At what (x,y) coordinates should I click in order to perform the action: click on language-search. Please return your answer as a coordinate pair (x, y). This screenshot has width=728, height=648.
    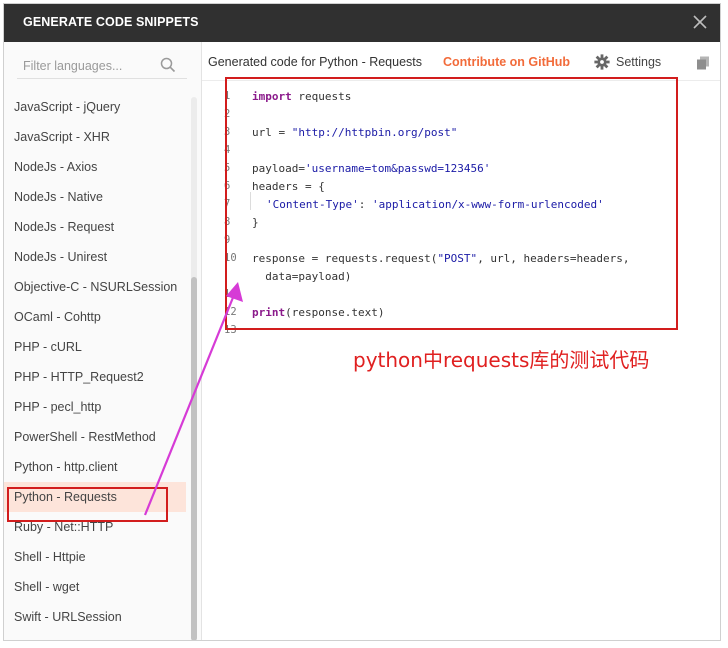
    Looking at the image, I should click on (102, 66).